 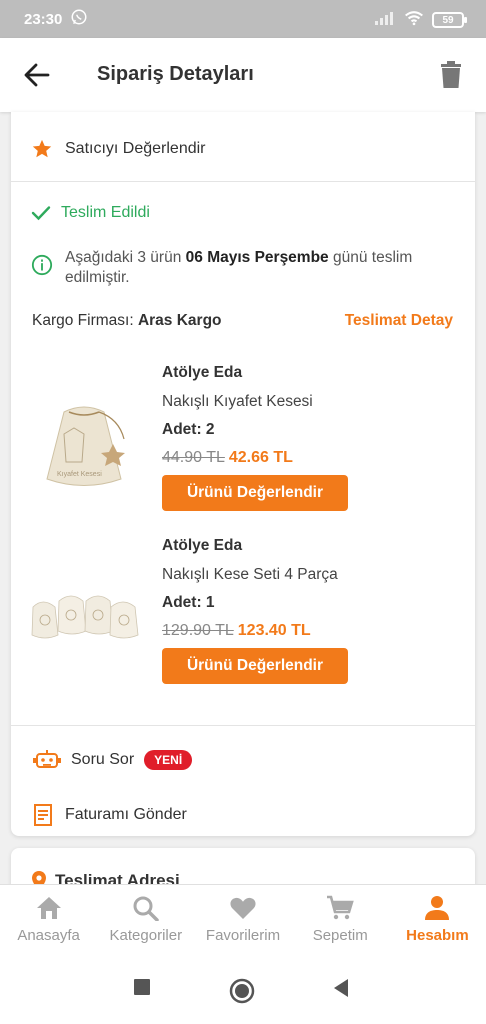 What do you see at coordinates (243, 935) in the screenshot?
I see `nav-label: Favorilerim` at bounding box center [243, 935].